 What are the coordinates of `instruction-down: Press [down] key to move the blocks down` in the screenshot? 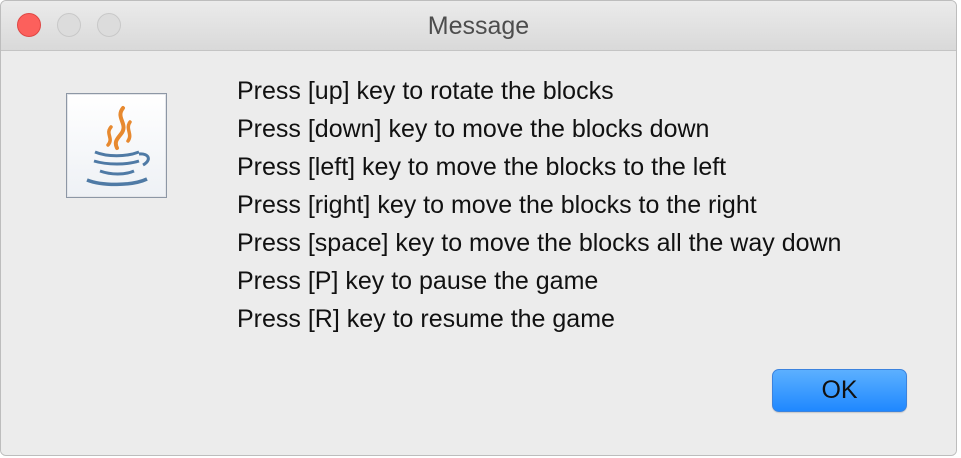 It's located at (473, 129).